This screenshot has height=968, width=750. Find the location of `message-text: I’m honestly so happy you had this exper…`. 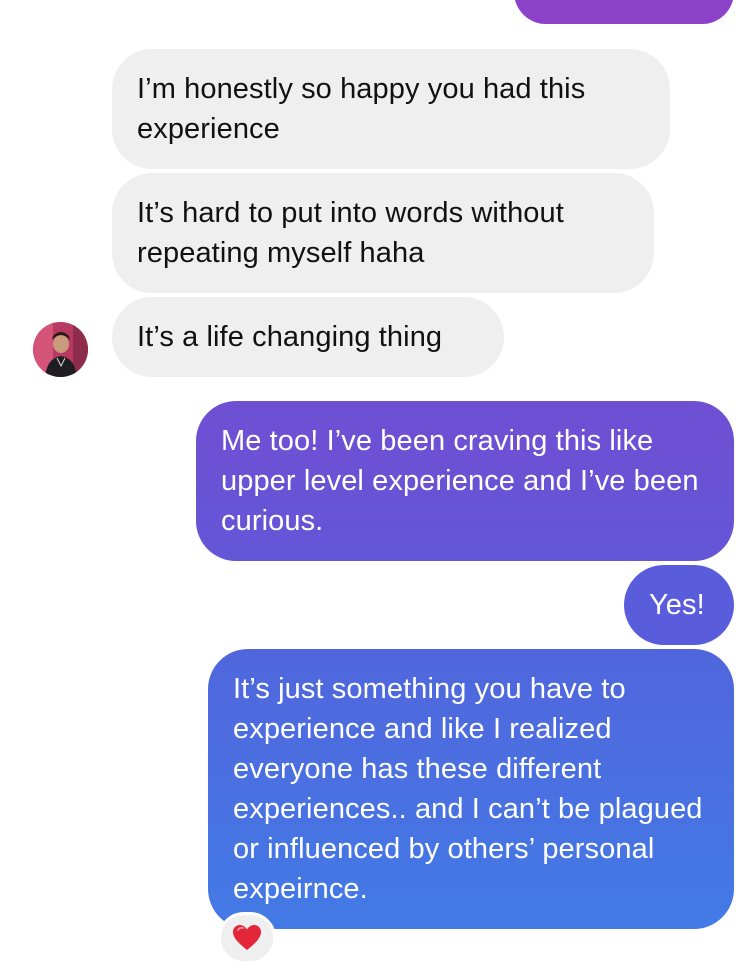

message-text: I’m honestly so happy you had this exper… is located at coordinates (361, 109).